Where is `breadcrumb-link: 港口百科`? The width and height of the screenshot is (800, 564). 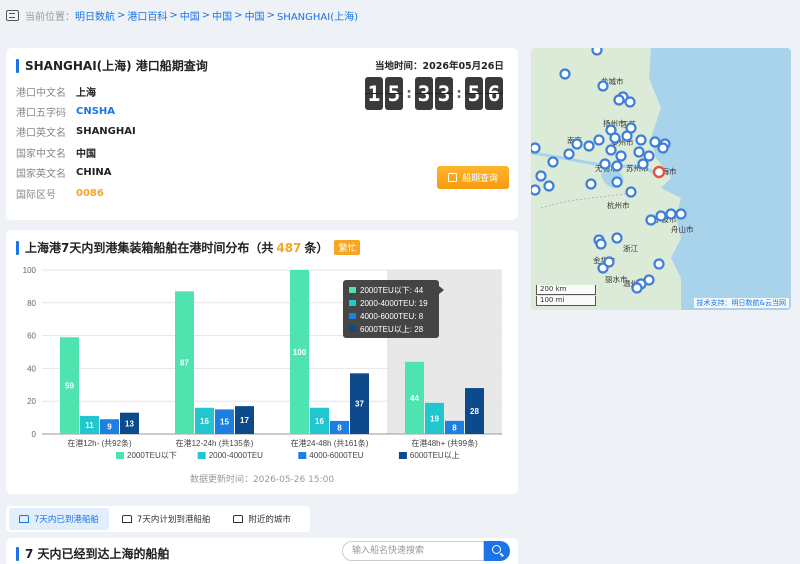 breadcrumb-link: 港口百科 is located at coordinates (147, 15).